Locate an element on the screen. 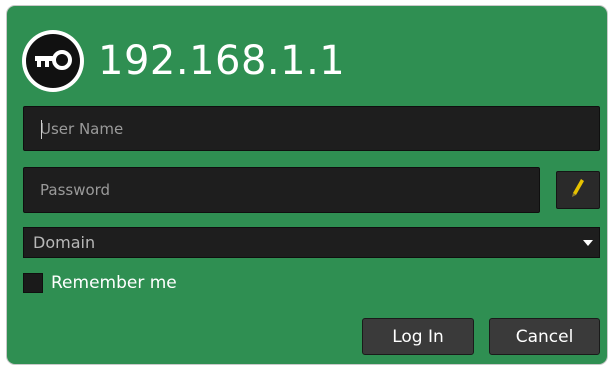  login-button: Log In is located at coordinates (418, 336).